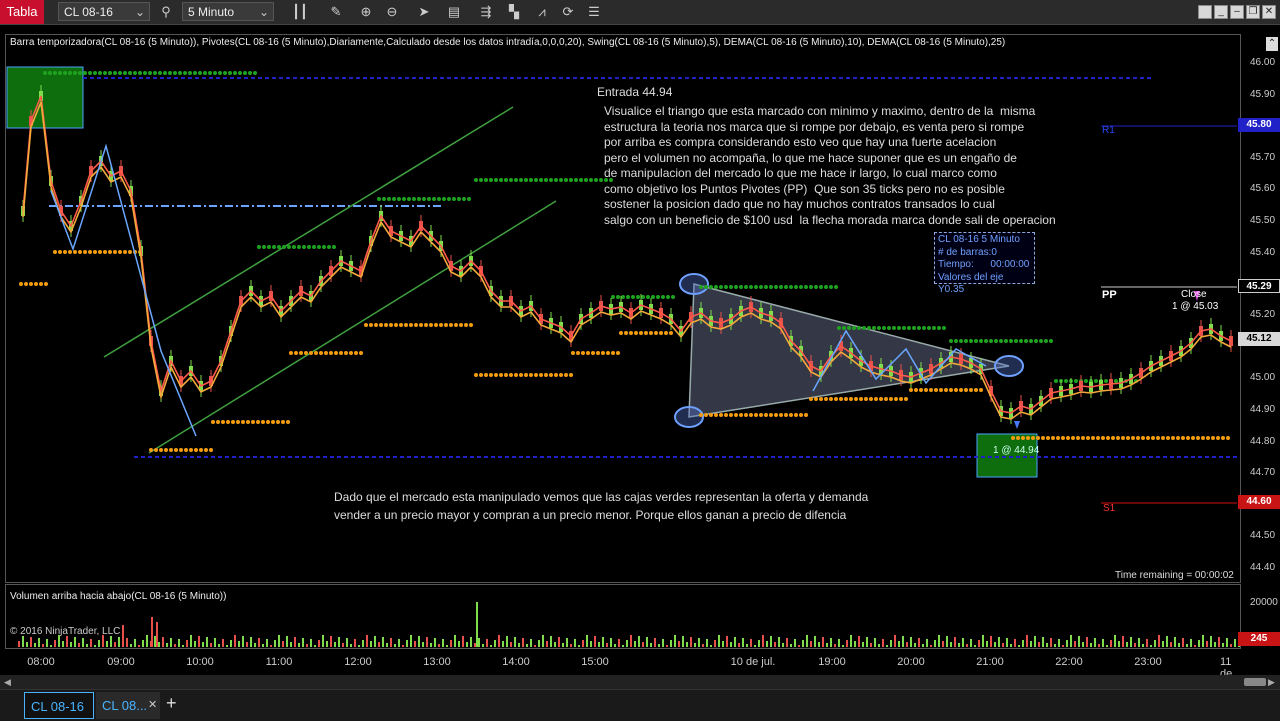  Describe the element at coordinates (486, 12) in the screenshot. I see `strategies-icon: ⇶` at that location.